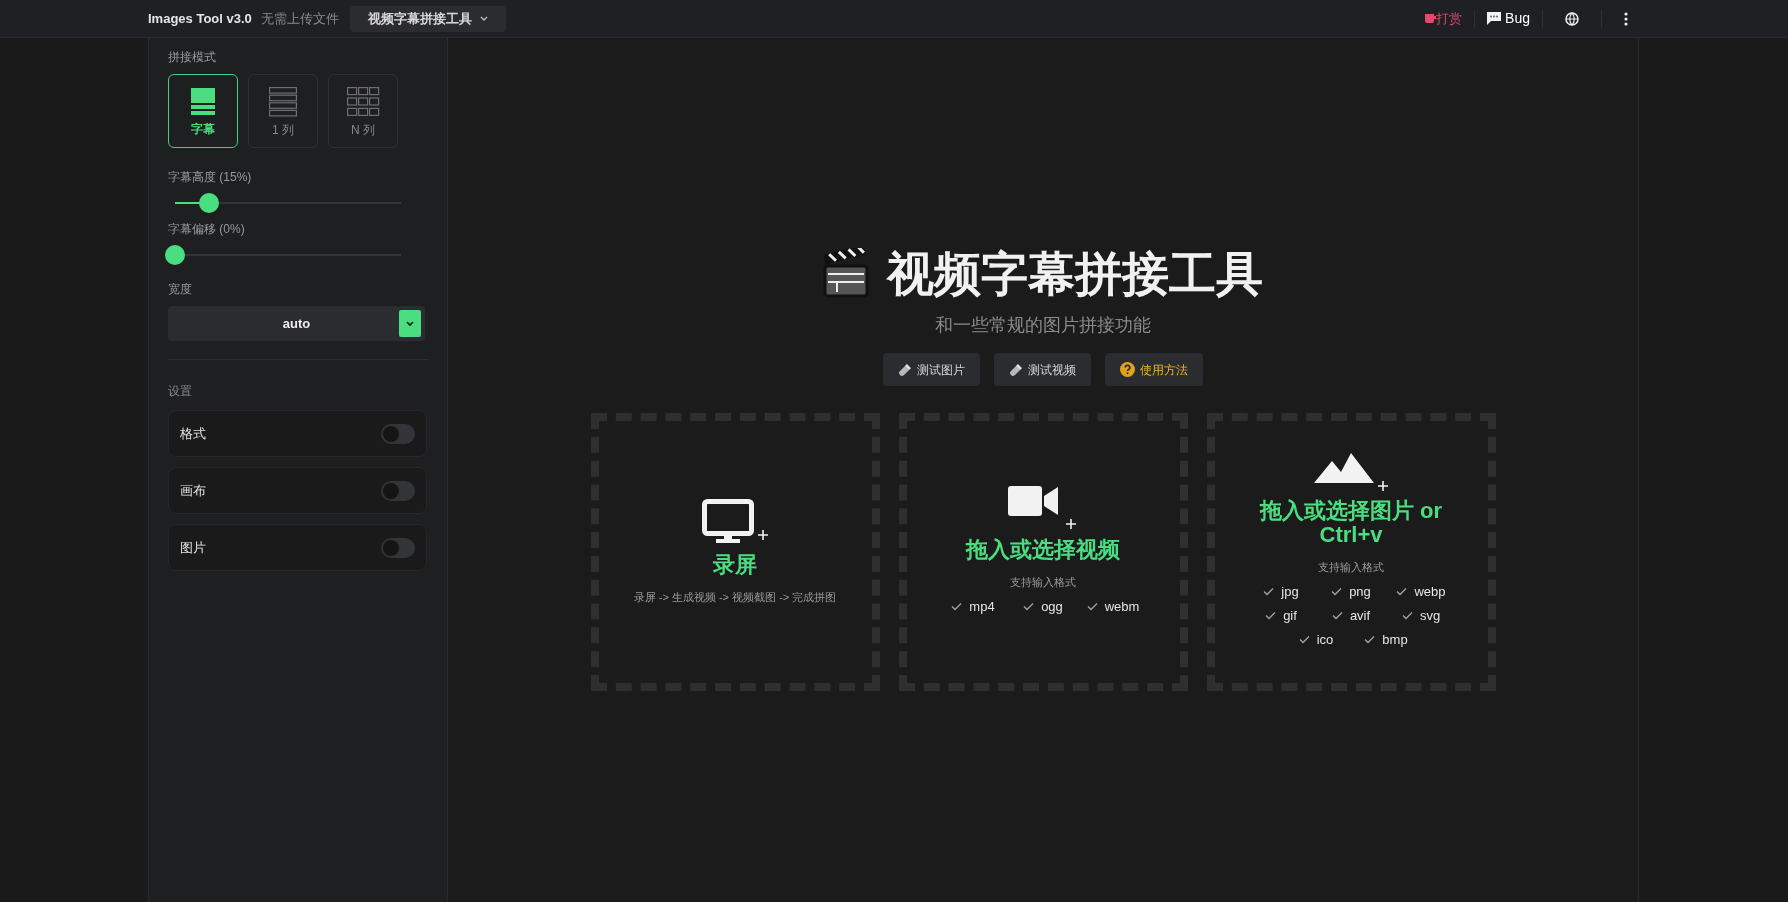 This screenshot has height=902, width=1788. What do you see at coordinates (192, 57) in the screenshot?
I see `section-label: 拼接模式` at bounding box center [192, 57].